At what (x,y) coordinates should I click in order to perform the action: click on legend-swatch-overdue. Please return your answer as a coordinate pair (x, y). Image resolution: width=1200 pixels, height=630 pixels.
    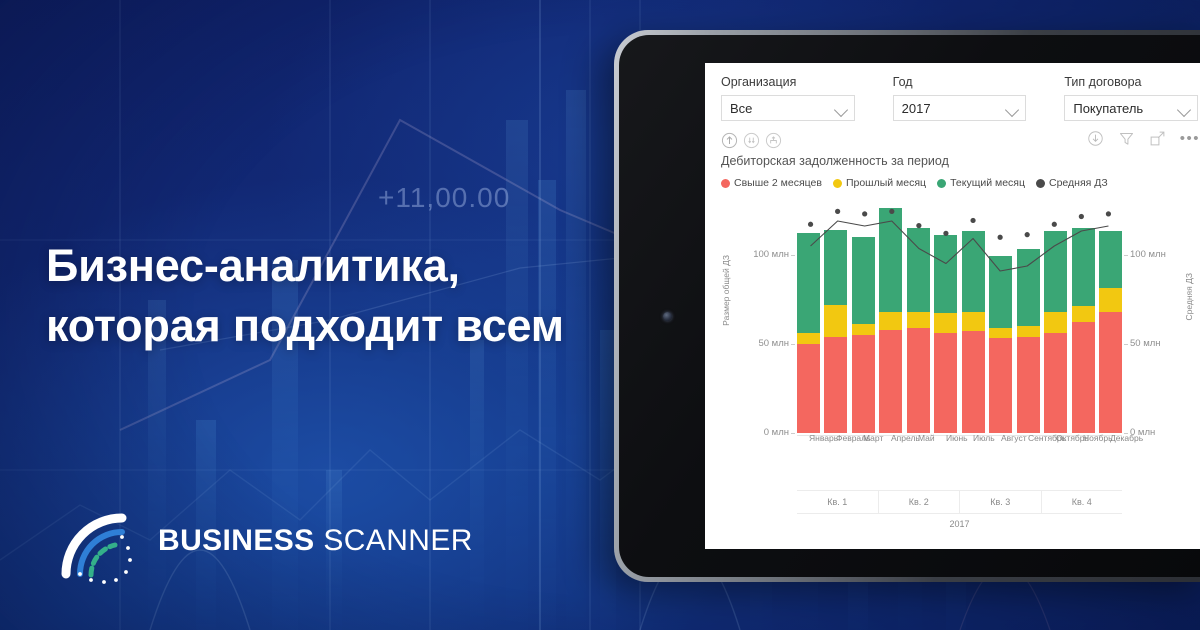
    Looking at the image, I should click on (725, 183).